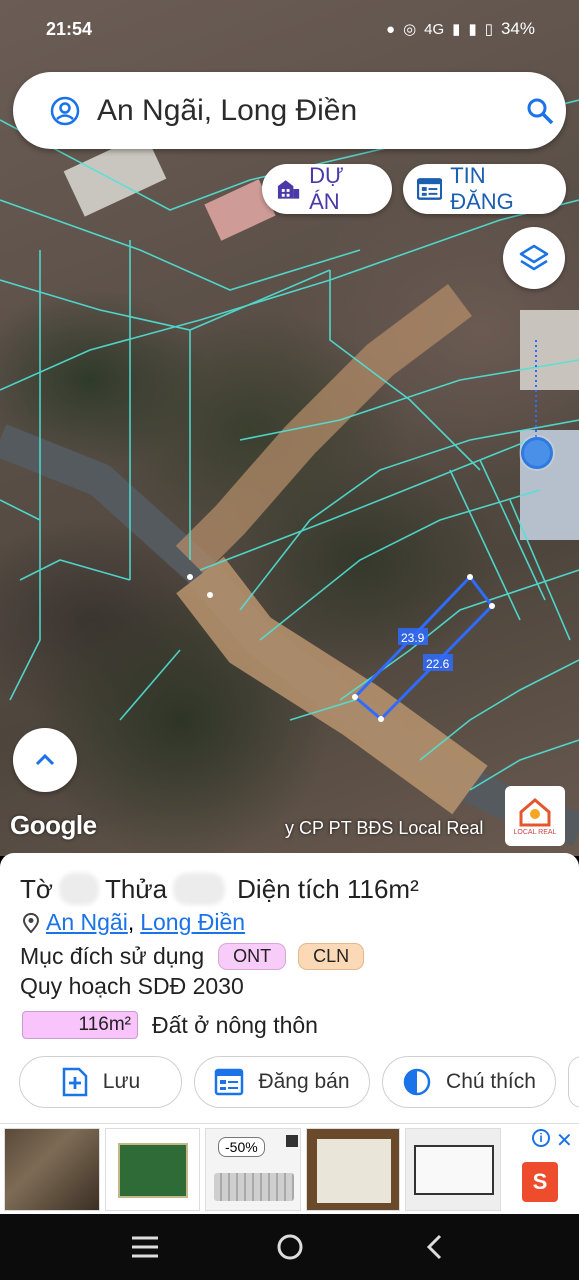 This screenshot has height=1280, width=579. What do you see at coordinates (78, 889) in the screenshot?
I see `to-number-redacted` at bounding box center [78, 889].